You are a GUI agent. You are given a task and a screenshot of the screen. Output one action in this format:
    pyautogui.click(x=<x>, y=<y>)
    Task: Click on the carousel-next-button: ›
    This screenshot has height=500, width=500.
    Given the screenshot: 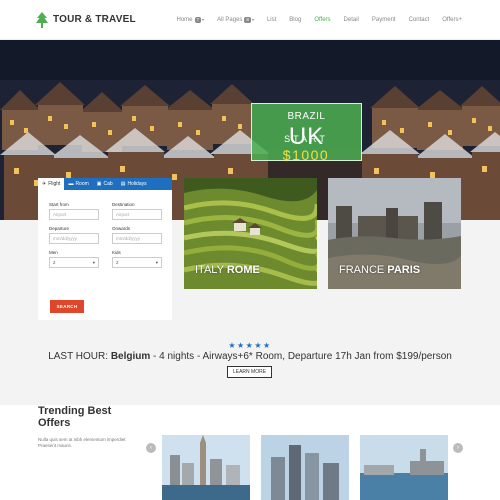 What is the action you would take?
    pyautogui.click(x=458, y=448)
    